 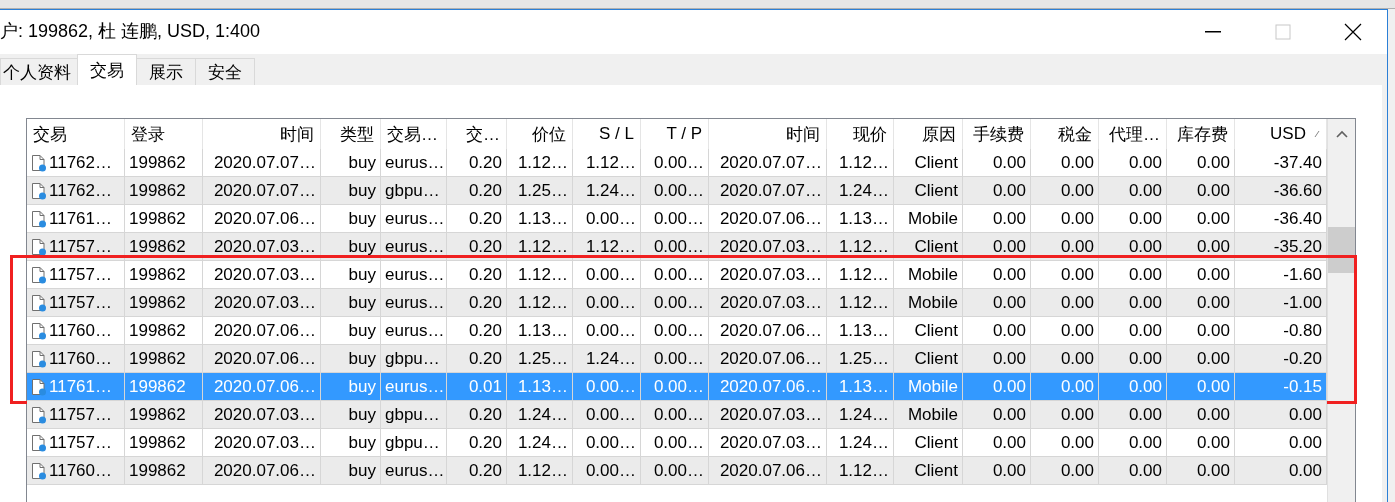 What do you see at coordinates (677, 247) in the screenshot?
I see `table-row: 11757… 199862 2020.07.03… buy eurus… 0.20 1.12… 1.12… 0.00… 2020.07.03… 1.12… Client 0.00 0.00 0.00 0.00 -35.20` at bounding box center [677, 247].